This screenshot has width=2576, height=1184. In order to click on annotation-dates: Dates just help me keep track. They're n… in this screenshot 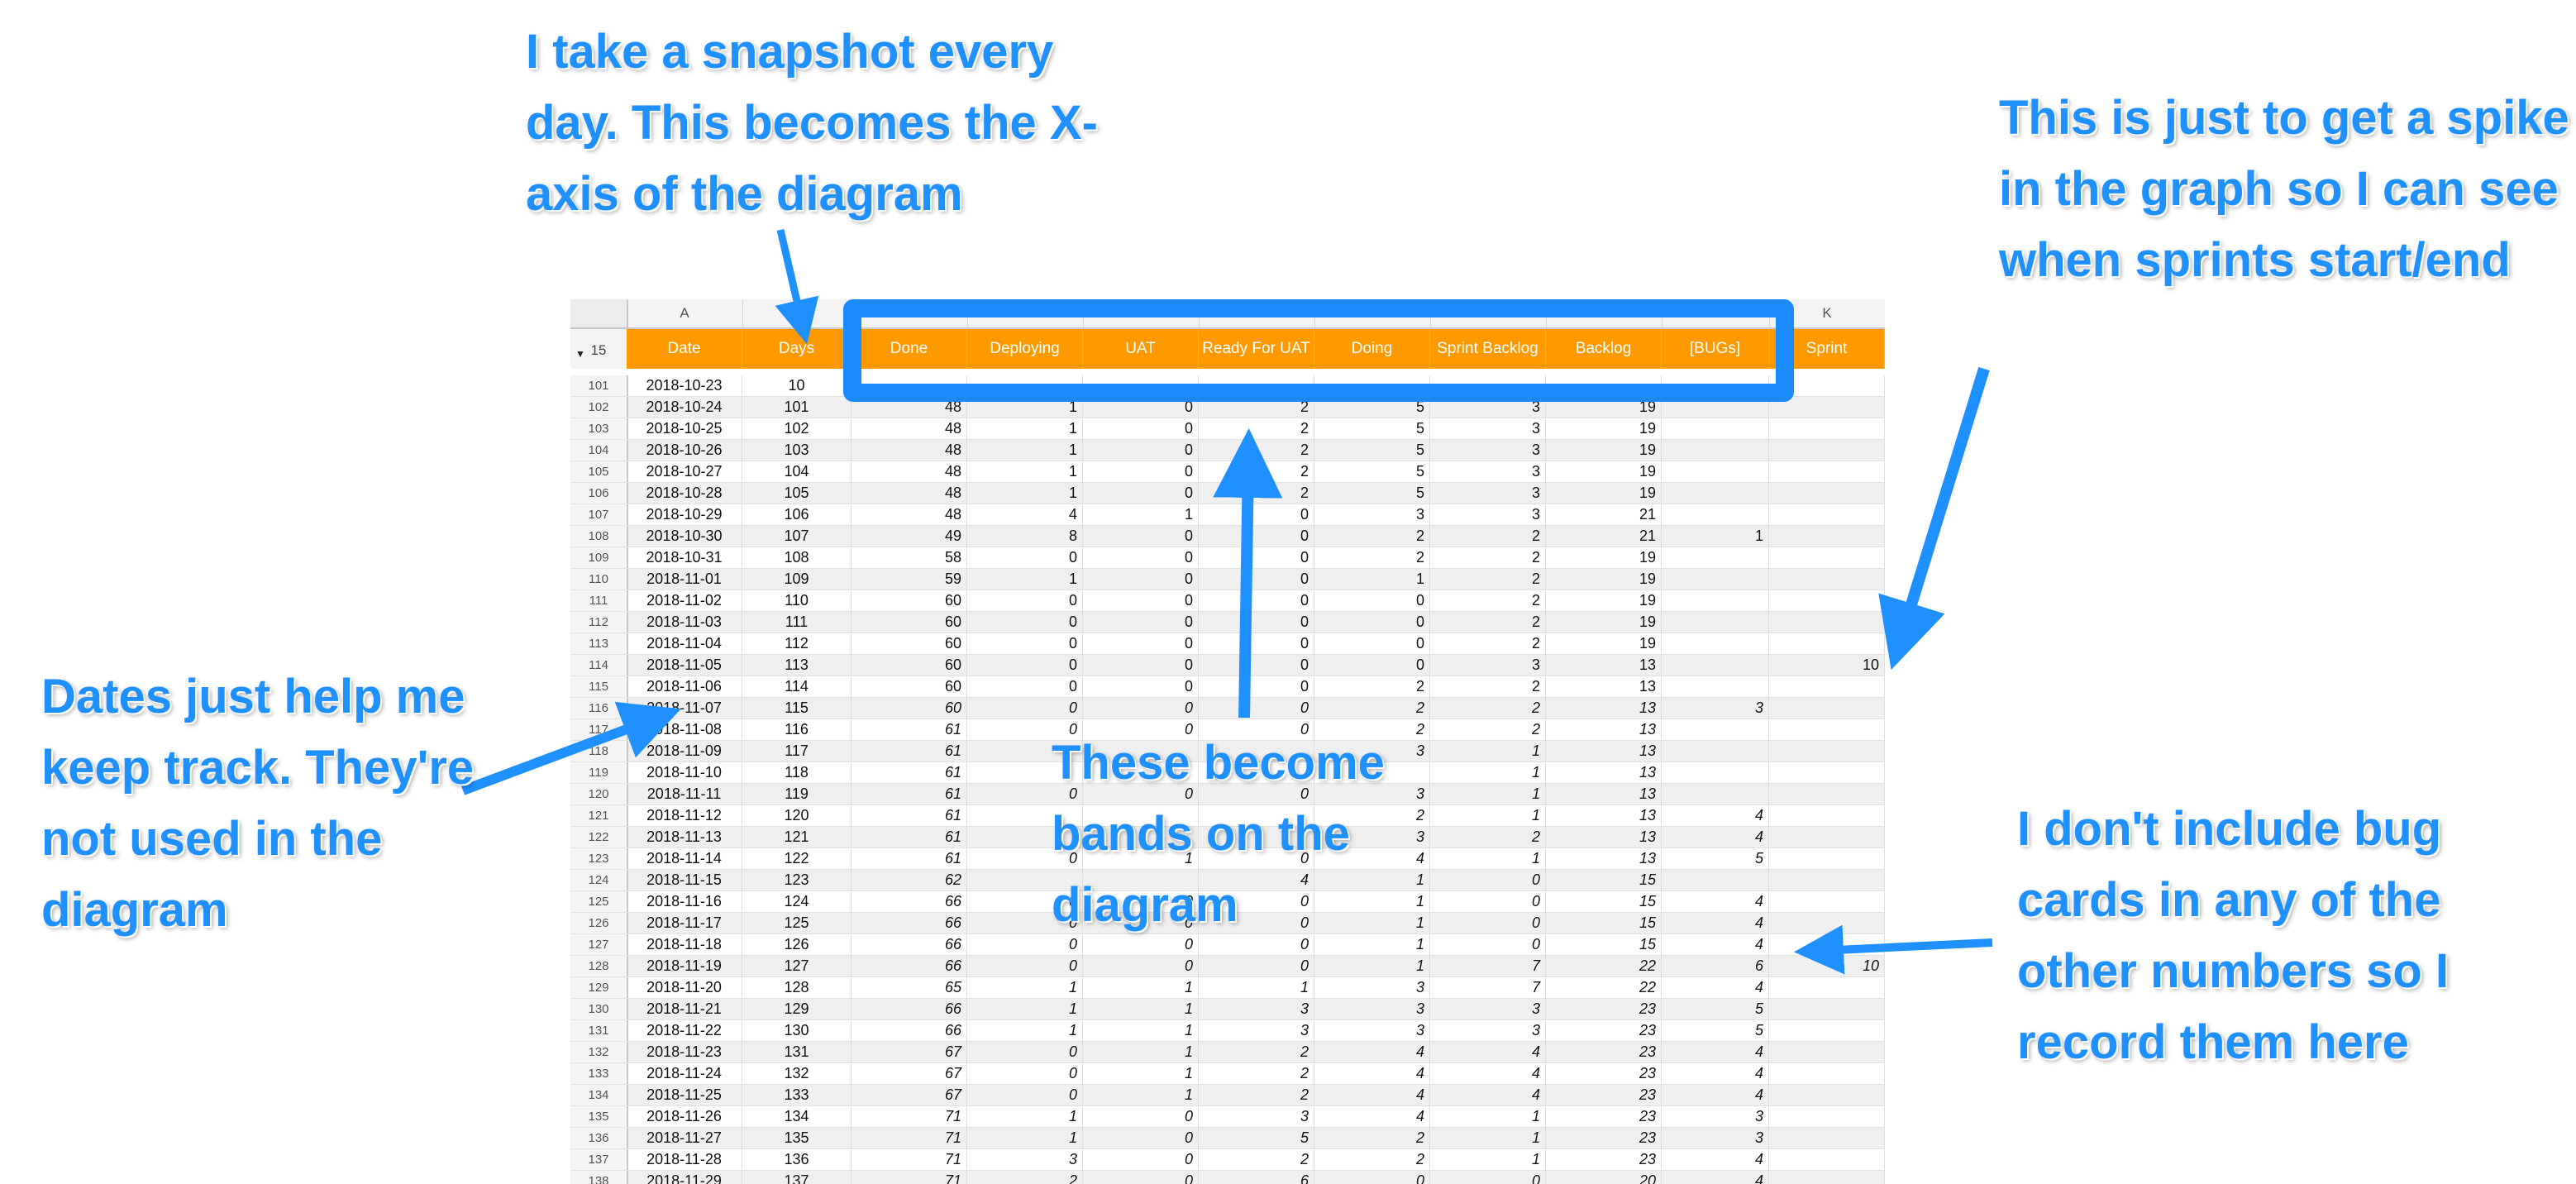, I will do `click(258, 803)`.